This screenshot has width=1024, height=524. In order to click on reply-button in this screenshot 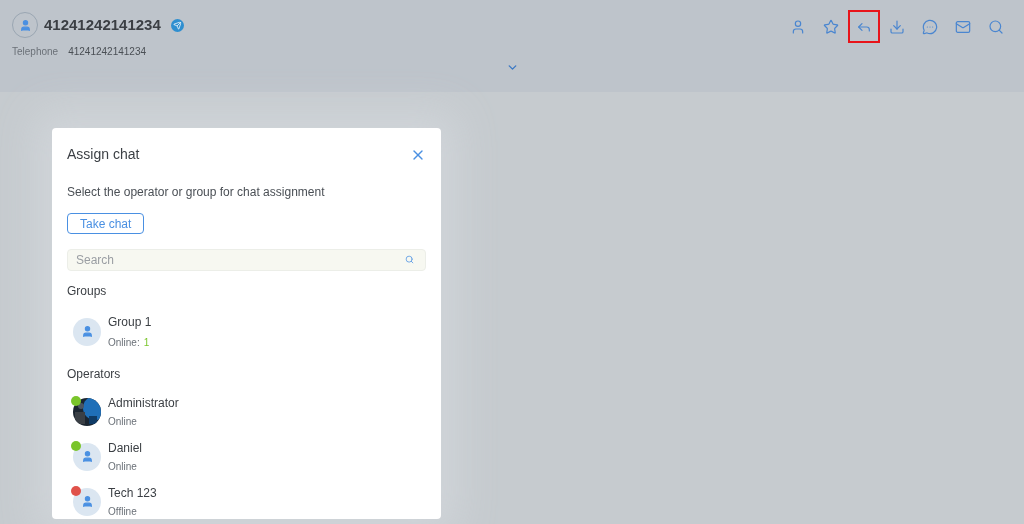, I will do `click(864, 26)`.